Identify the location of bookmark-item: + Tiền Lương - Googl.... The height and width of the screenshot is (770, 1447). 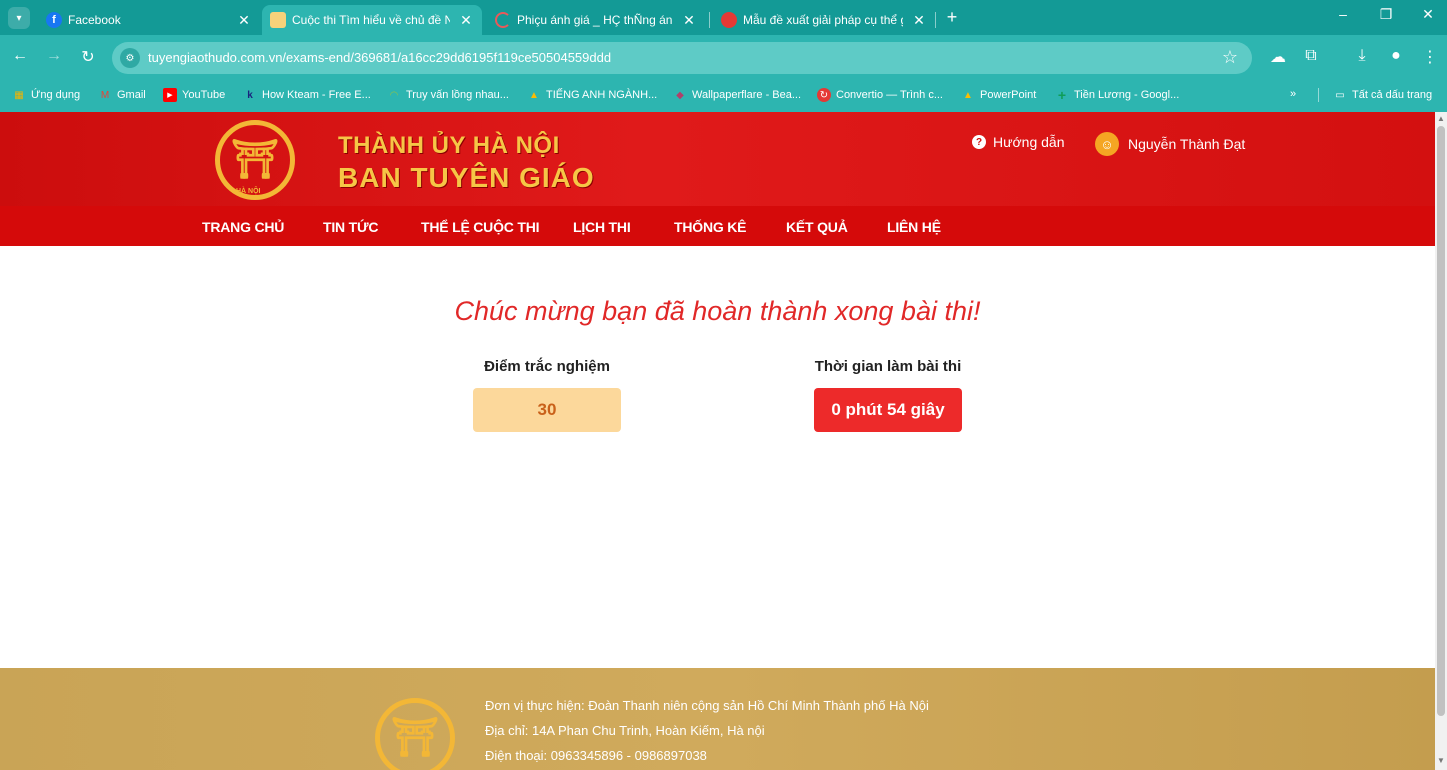
(1117, 95).